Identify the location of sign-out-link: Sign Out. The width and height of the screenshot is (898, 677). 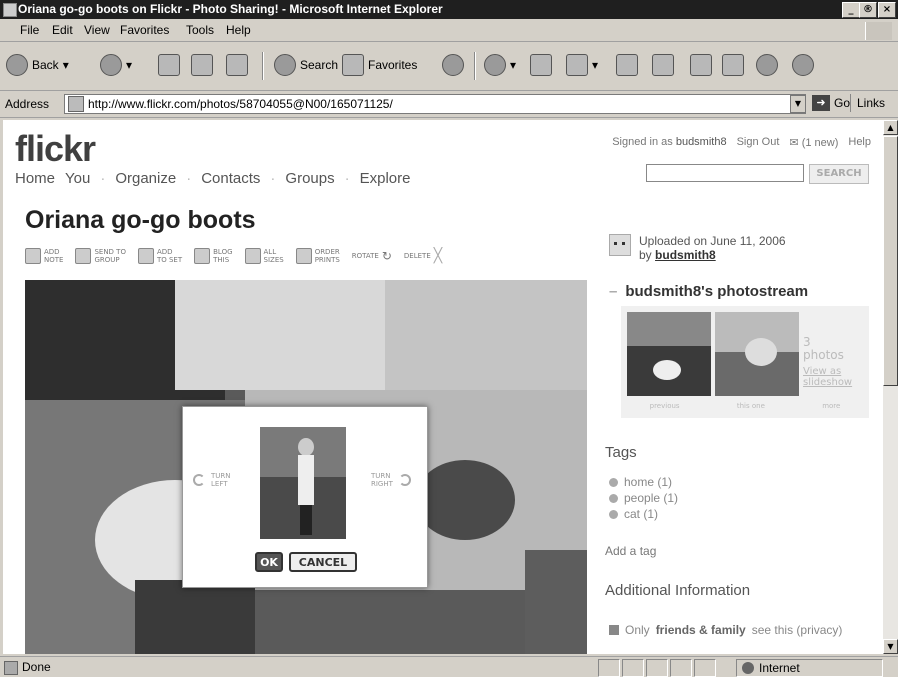
(758, 142).